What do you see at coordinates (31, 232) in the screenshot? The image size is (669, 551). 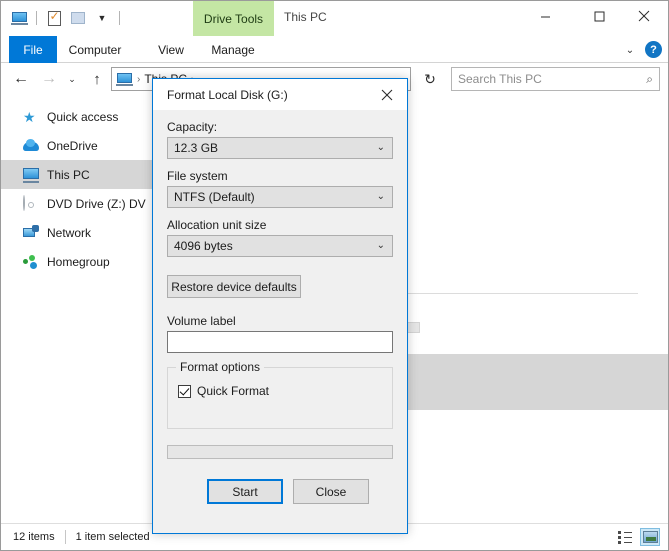 I see `network-icon` at bounding box center [31, 232].